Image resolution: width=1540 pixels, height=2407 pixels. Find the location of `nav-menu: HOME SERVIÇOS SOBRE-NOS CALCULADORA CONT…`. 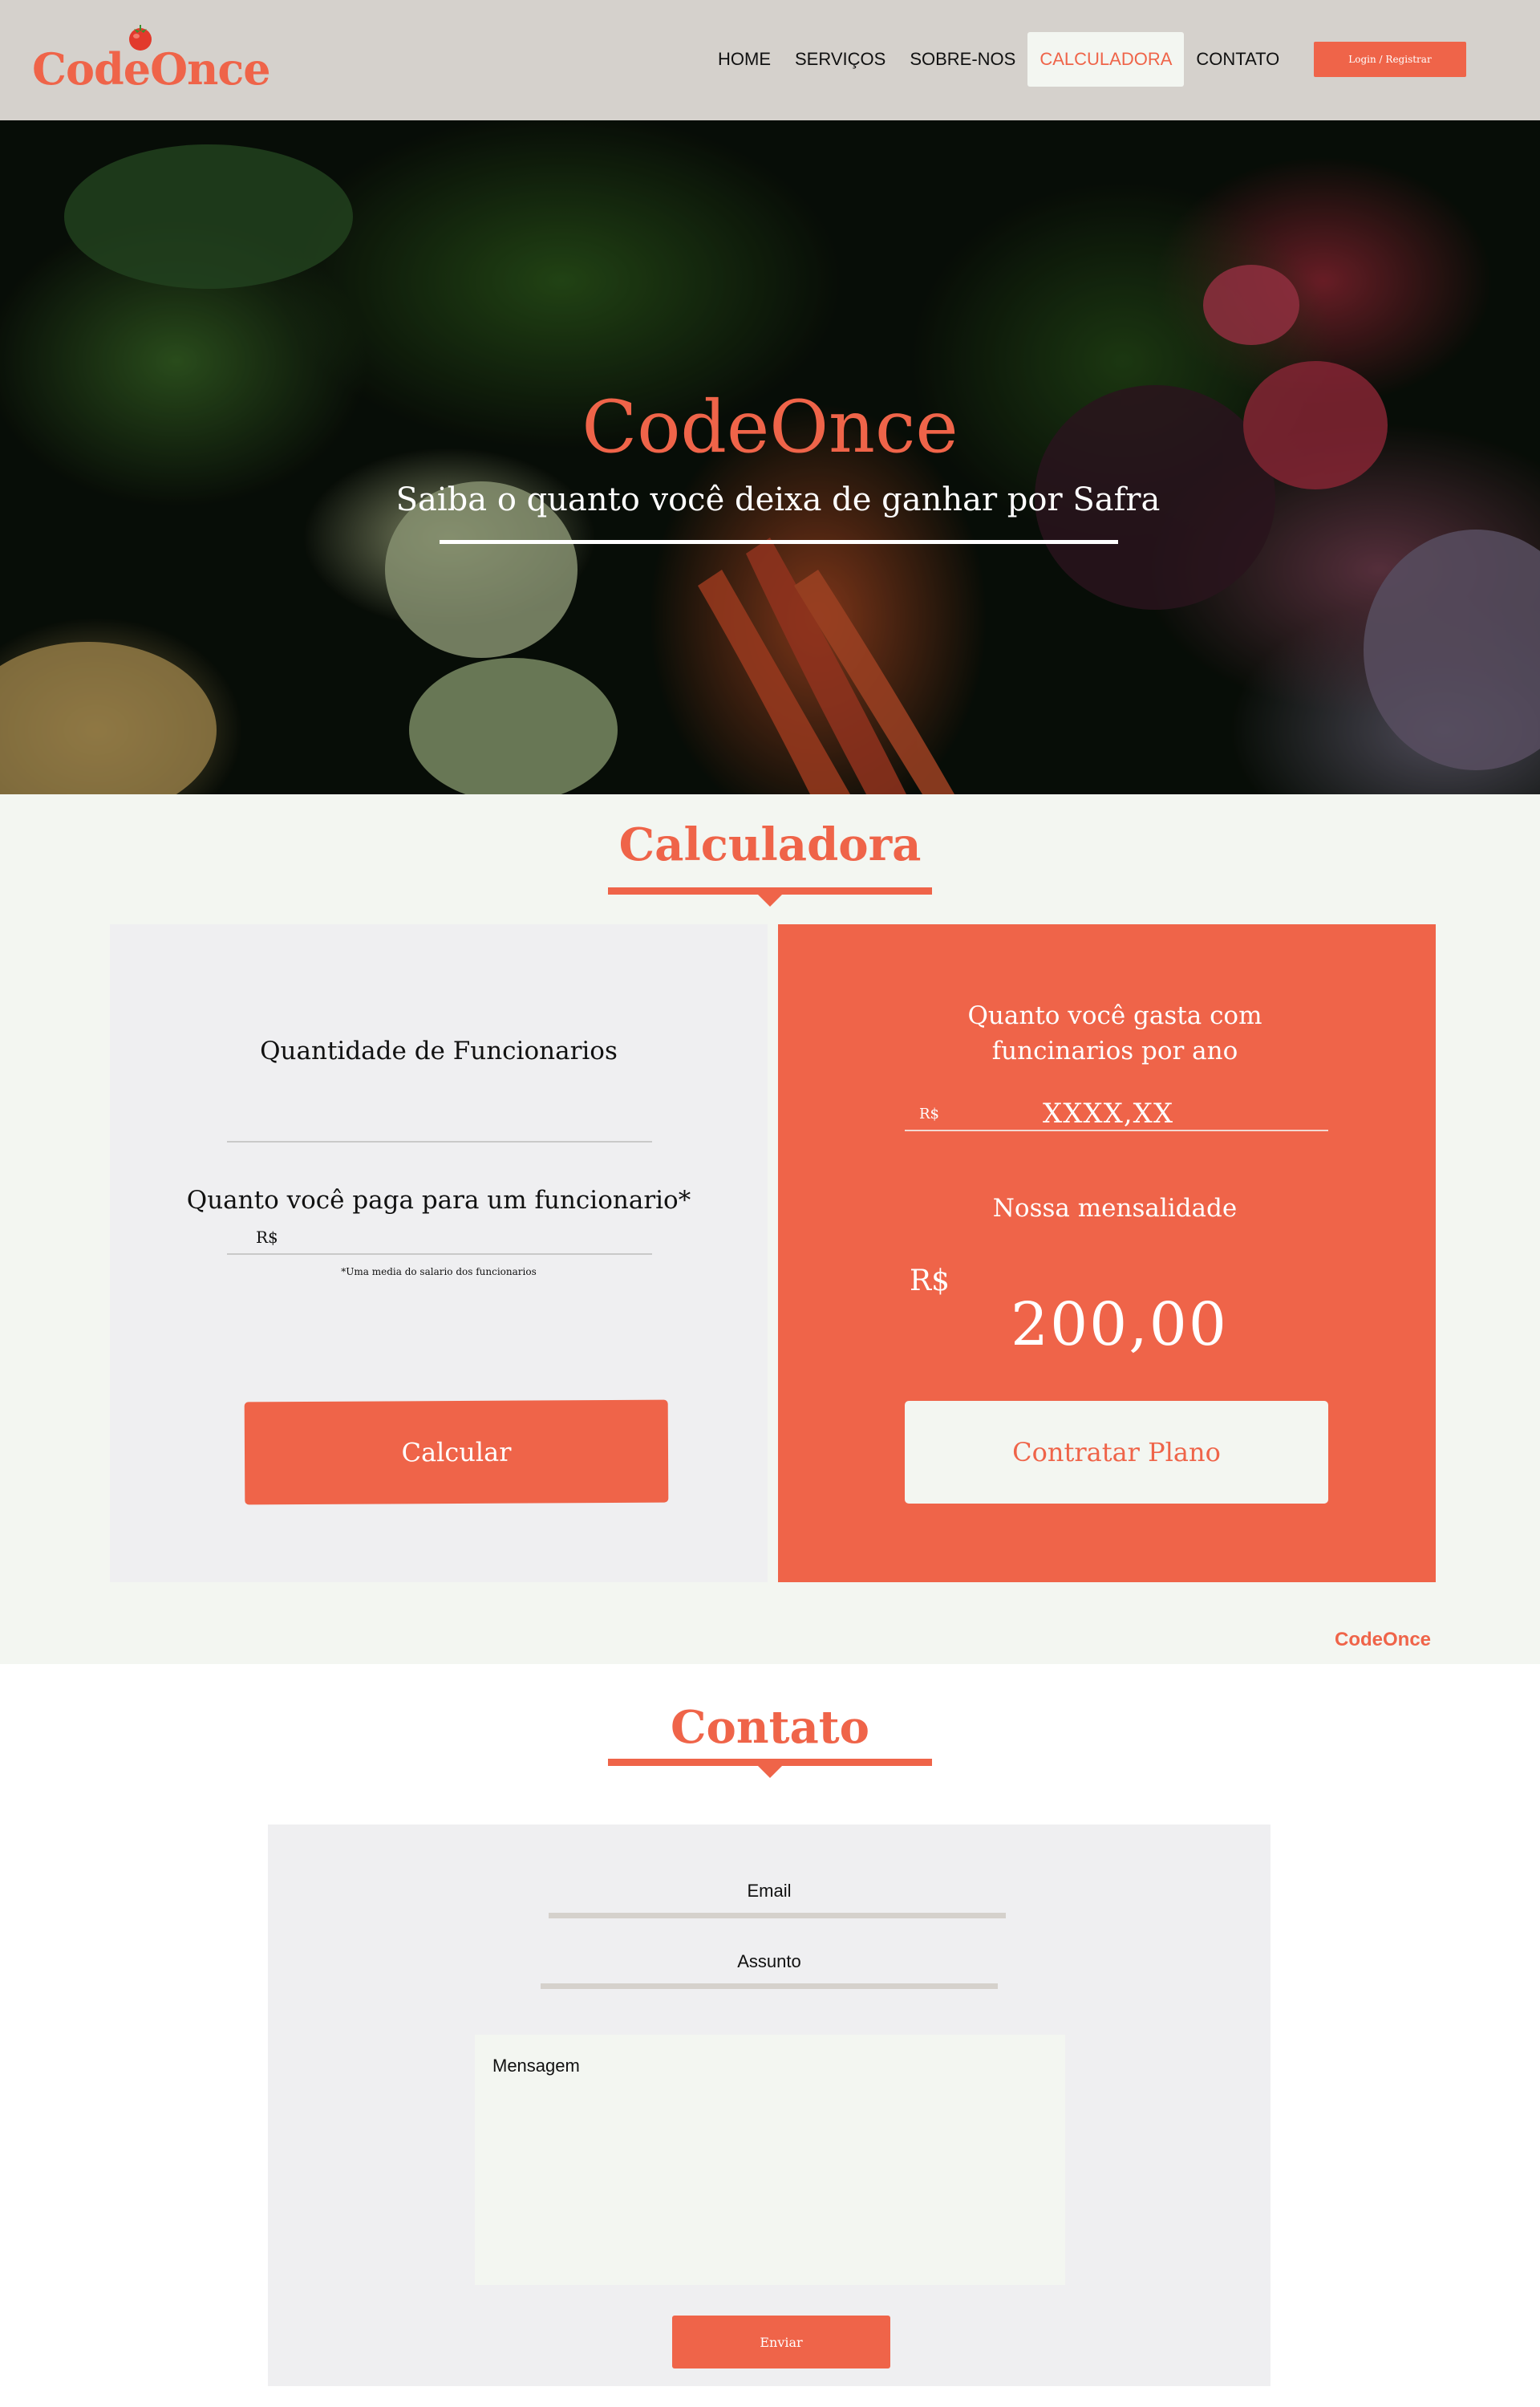

nav-menu: HOME SERVIÇOS SOBRE-NOS CALCULADORA CONT… is located at coordinates (998, 60).